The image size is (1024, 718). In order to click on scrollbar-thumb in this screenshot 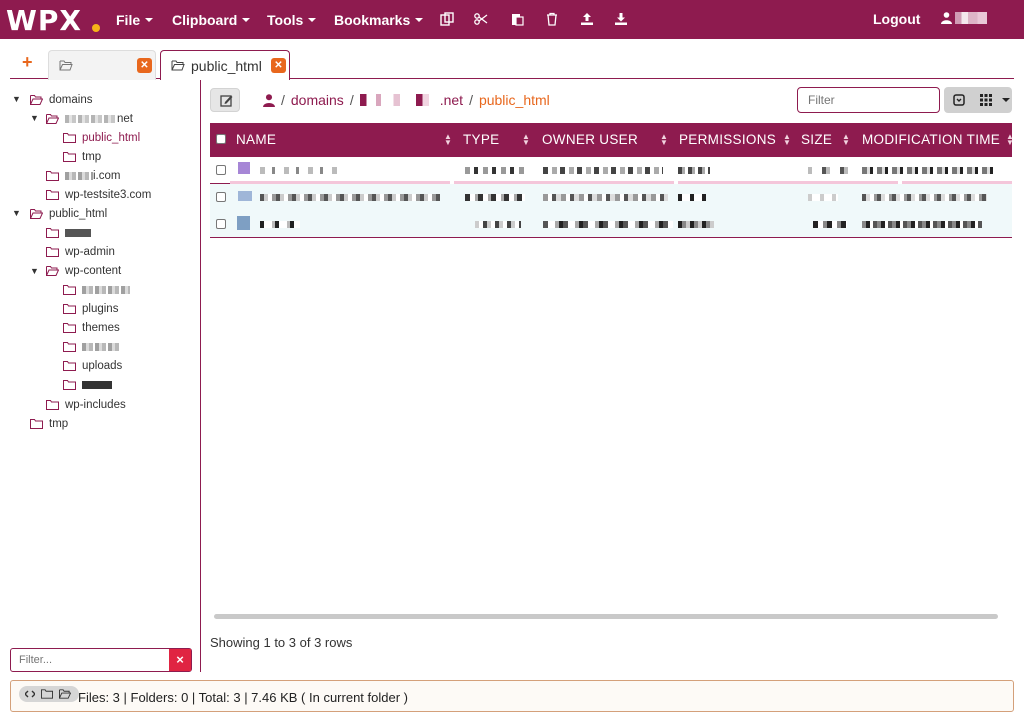, I will do `click(606, 616)`.